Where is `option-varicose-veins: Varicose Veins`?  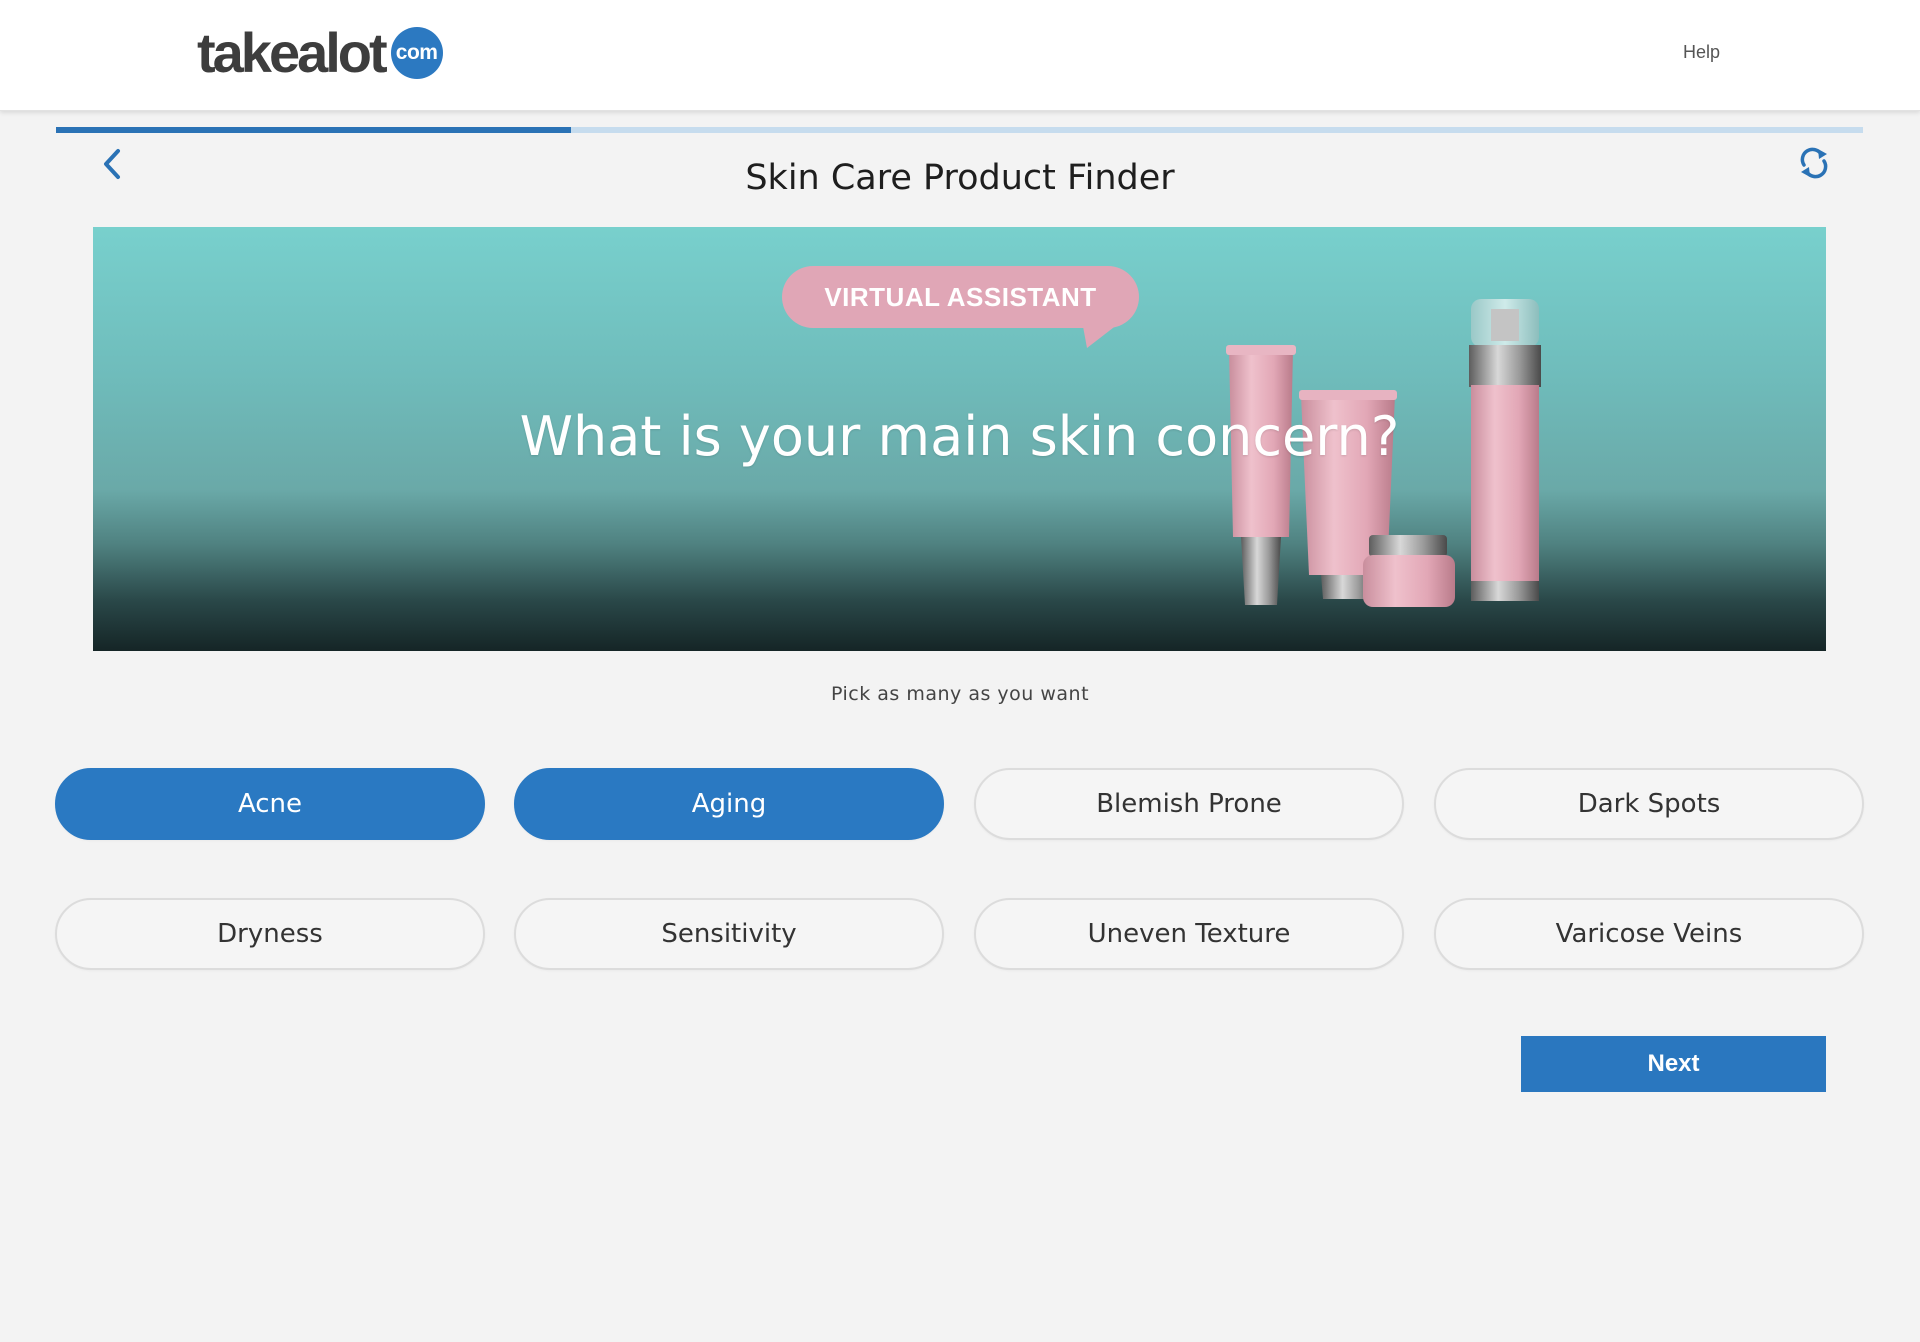
option-varicose-veins: Varicose Veins is located at coordinates (1649, 934).